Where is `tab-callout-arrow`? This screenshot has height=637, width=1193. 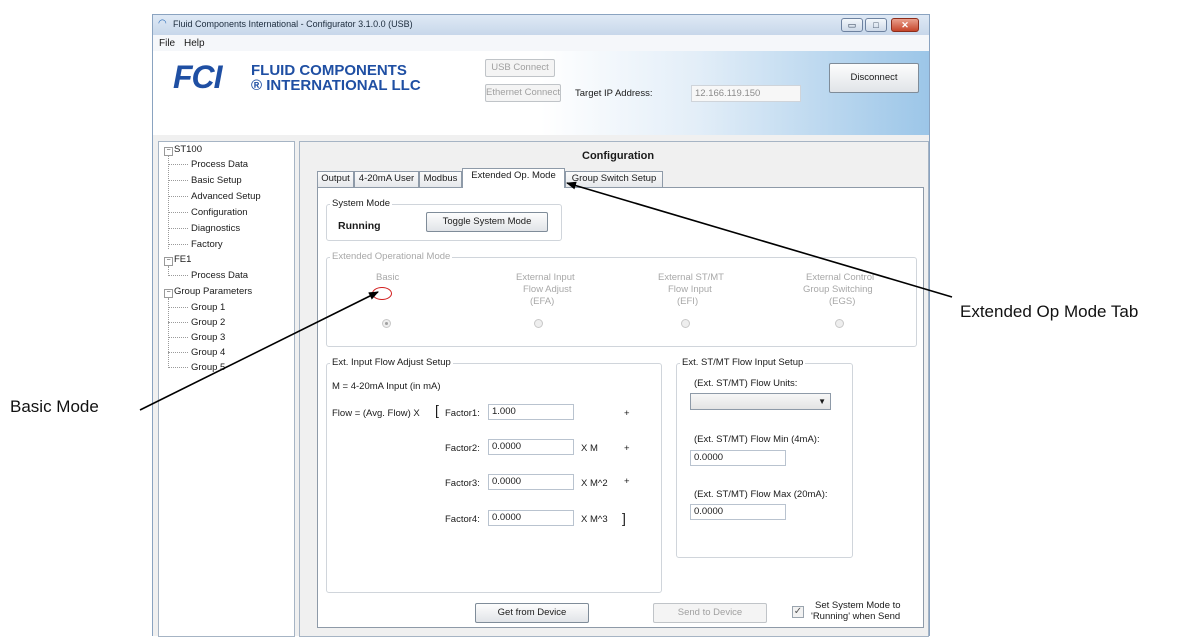
tab-callout-arrow is located at coordinates (759, 239).